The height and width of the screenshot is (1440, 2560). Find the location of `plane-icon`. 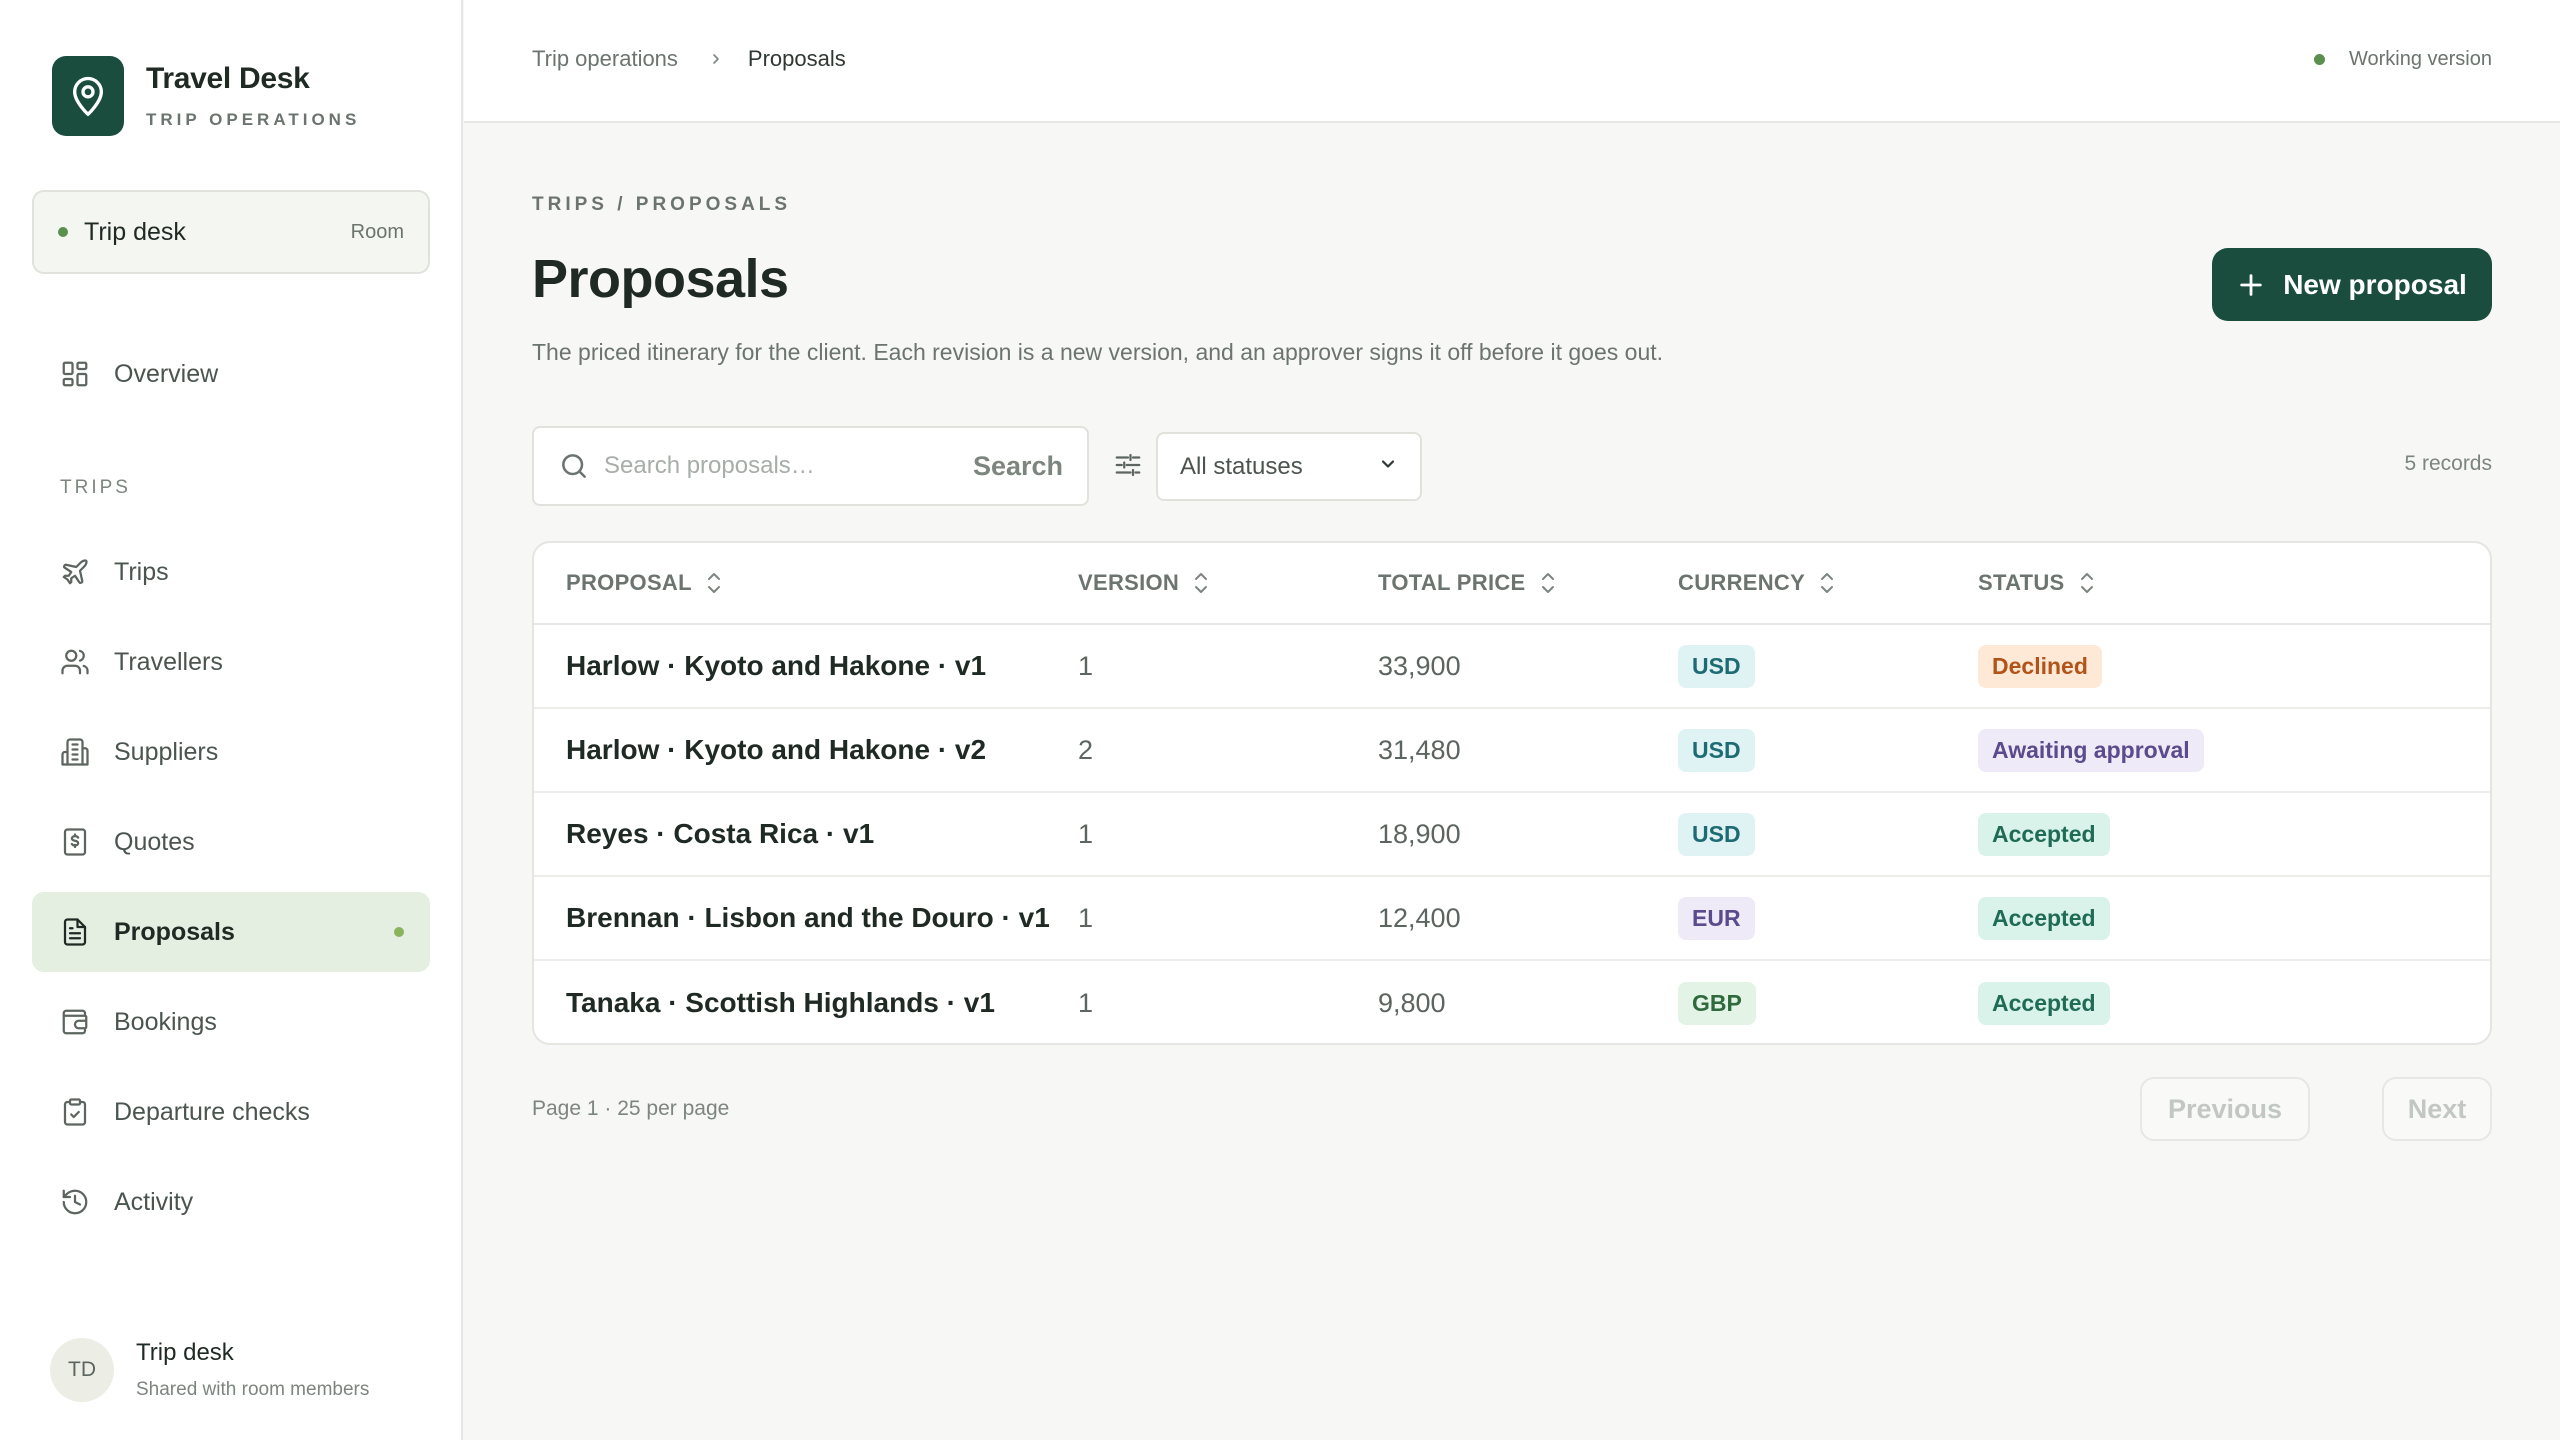

plane-icon is located at coordinates (75, 572).